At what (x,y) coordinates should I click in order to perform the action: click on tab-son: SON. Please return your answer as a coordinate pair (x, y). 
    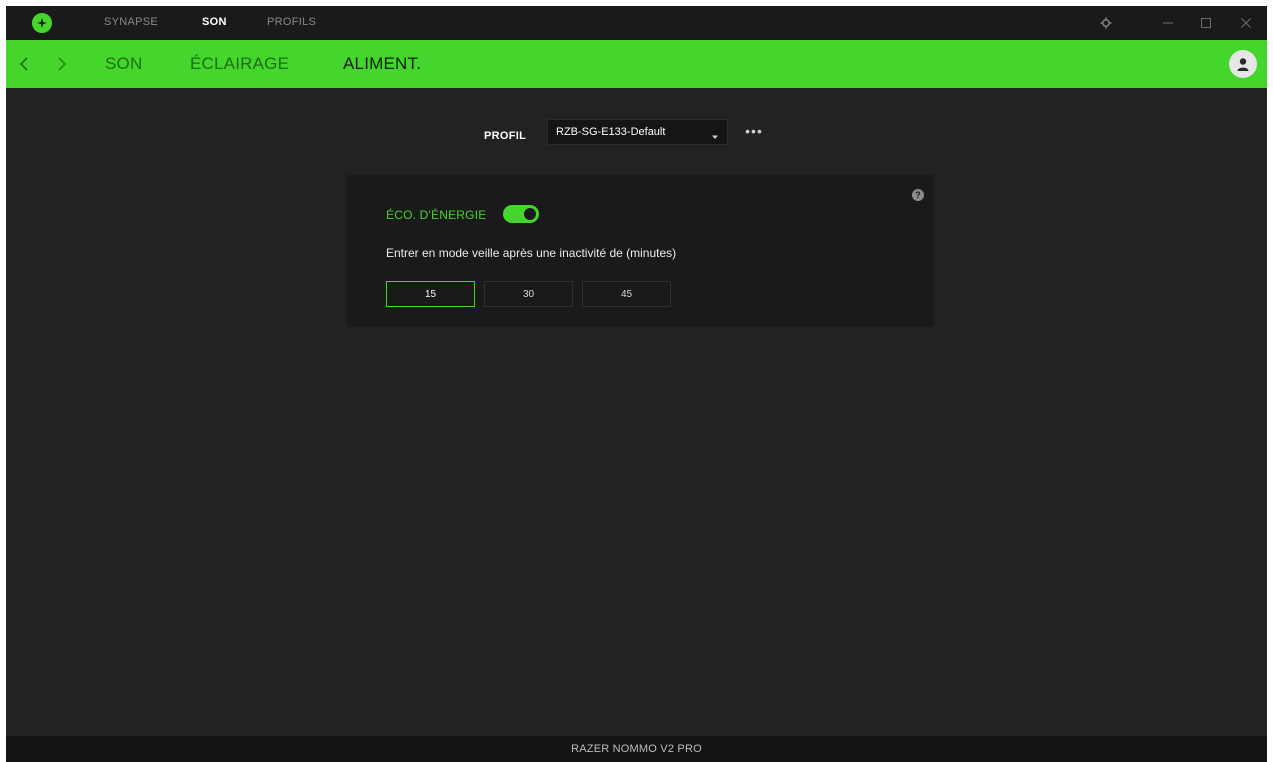
    Looking at the image, I should click on (214, 22).